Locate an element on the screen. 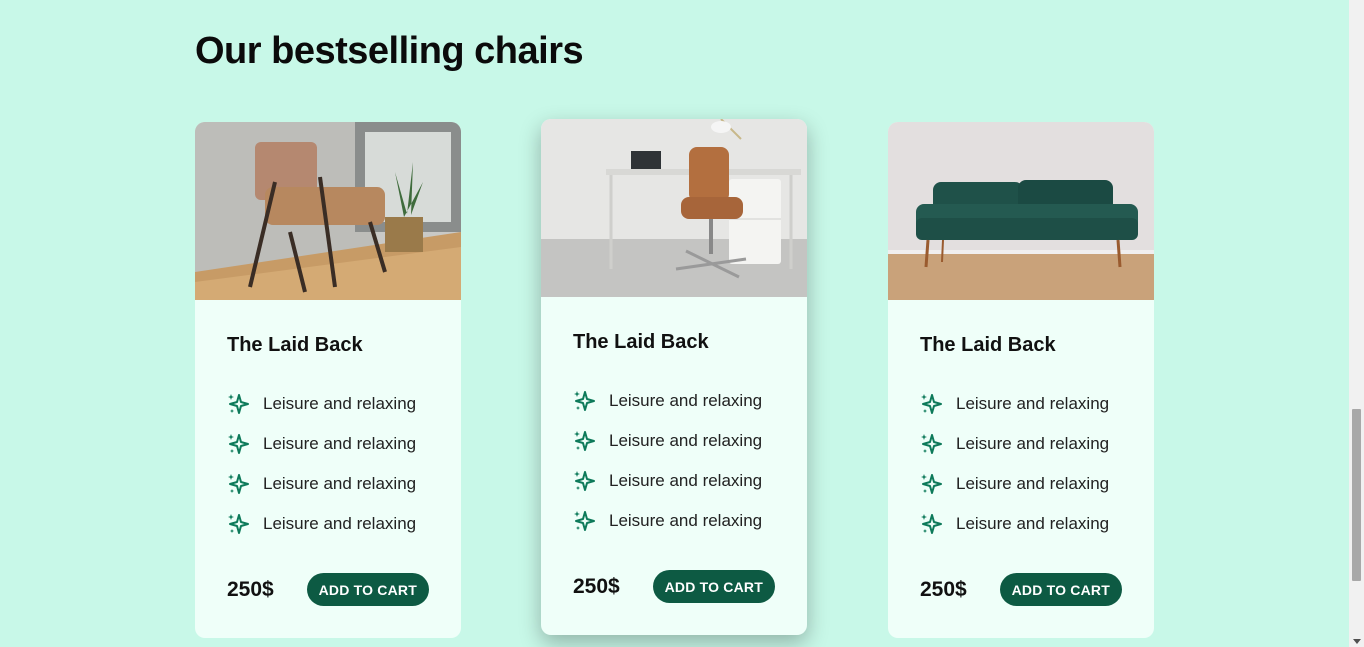  green-sofa-image is located at coordinates (1021, 211).